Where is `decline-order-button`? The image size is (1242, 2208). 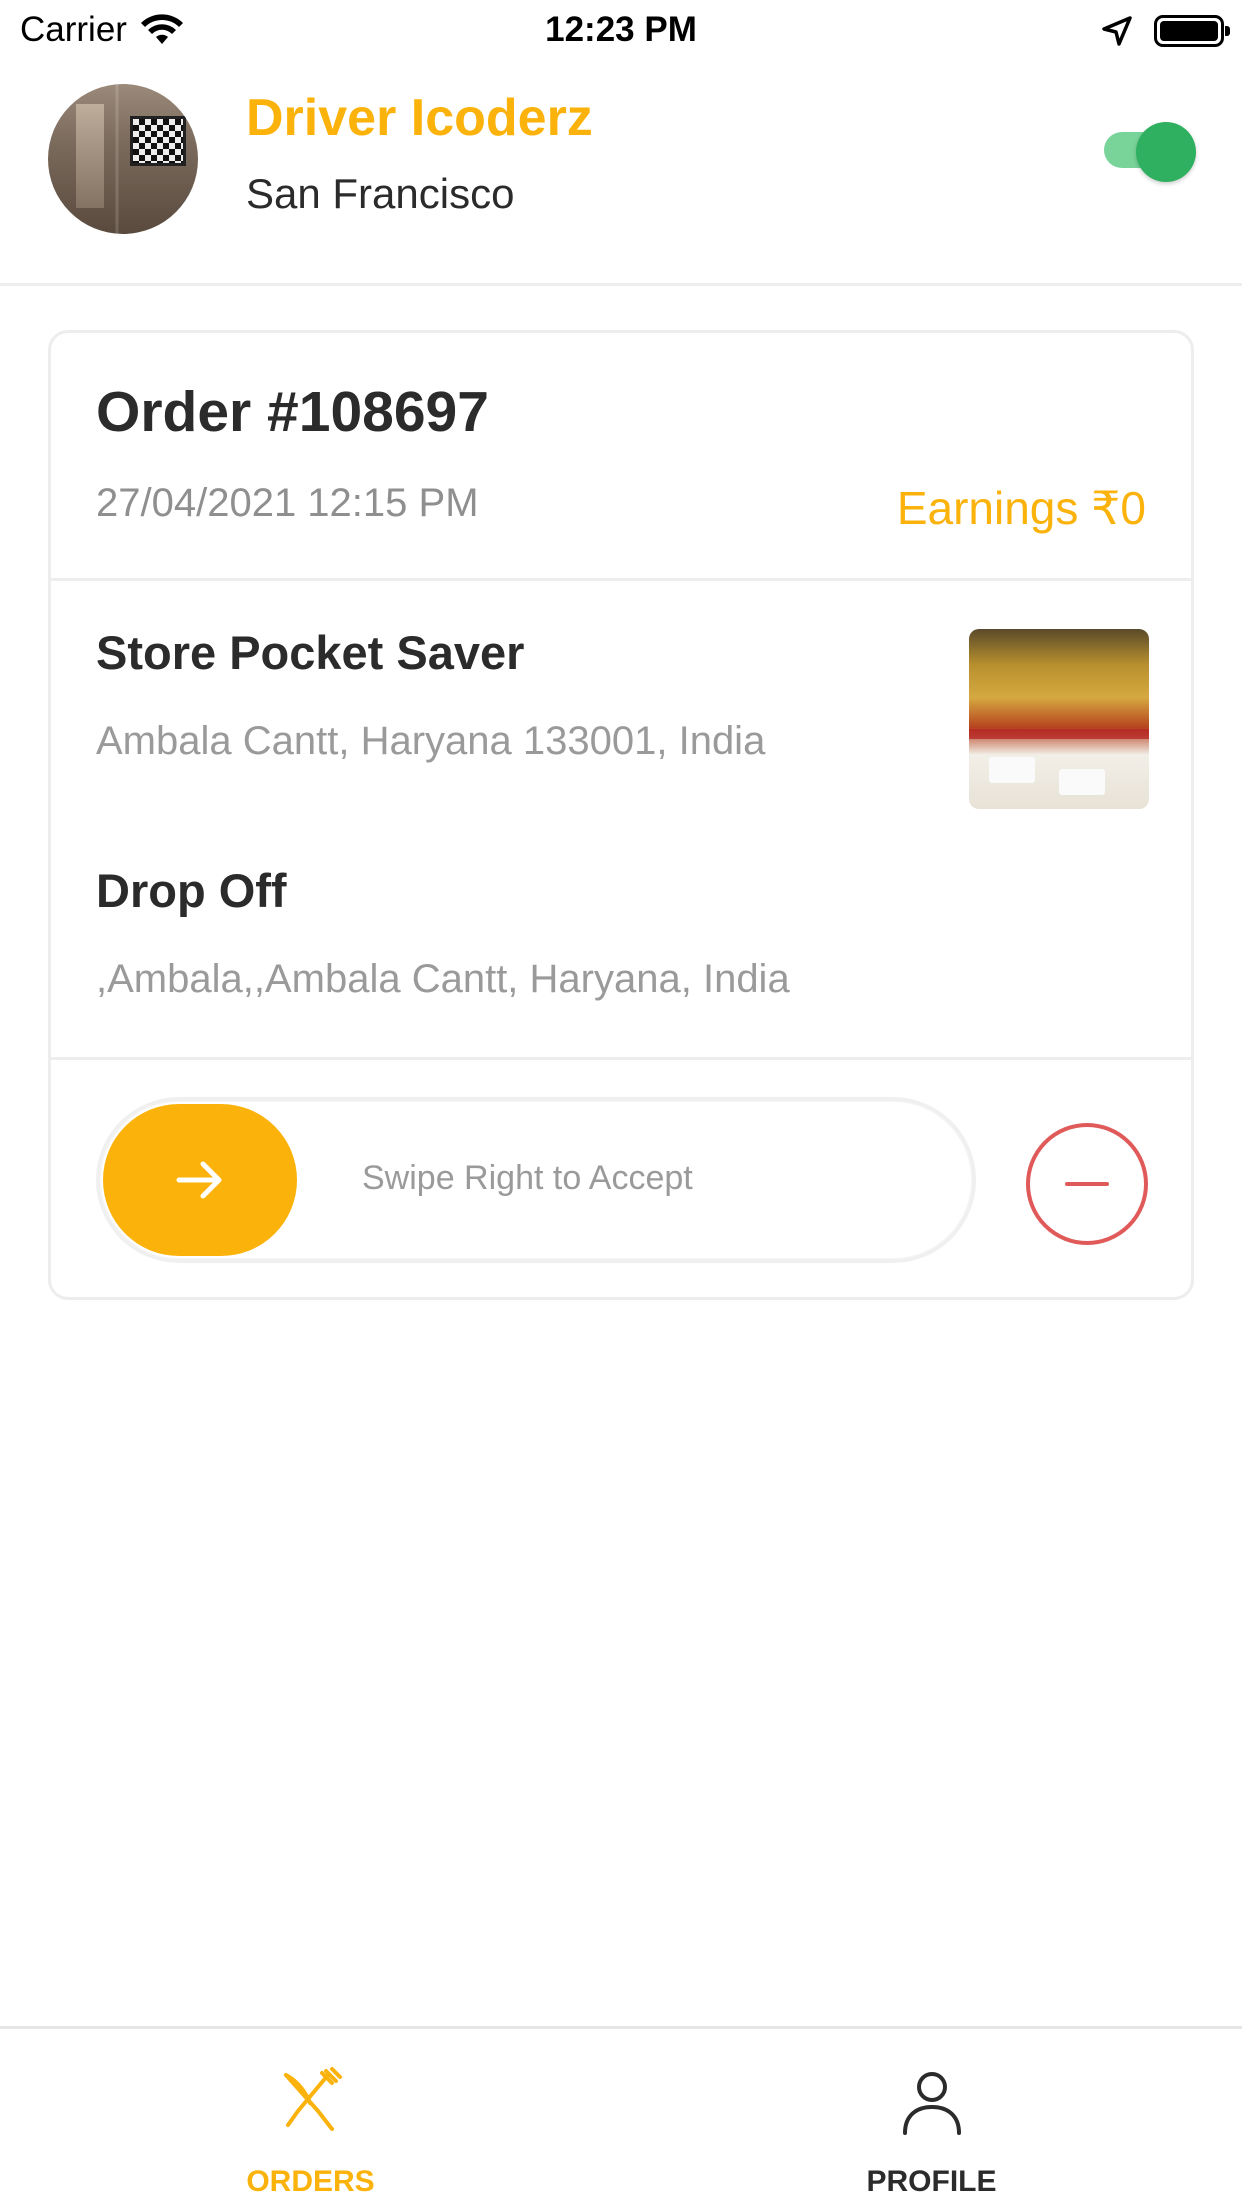 decline-order-button is located at coordinates (1087, 1184).